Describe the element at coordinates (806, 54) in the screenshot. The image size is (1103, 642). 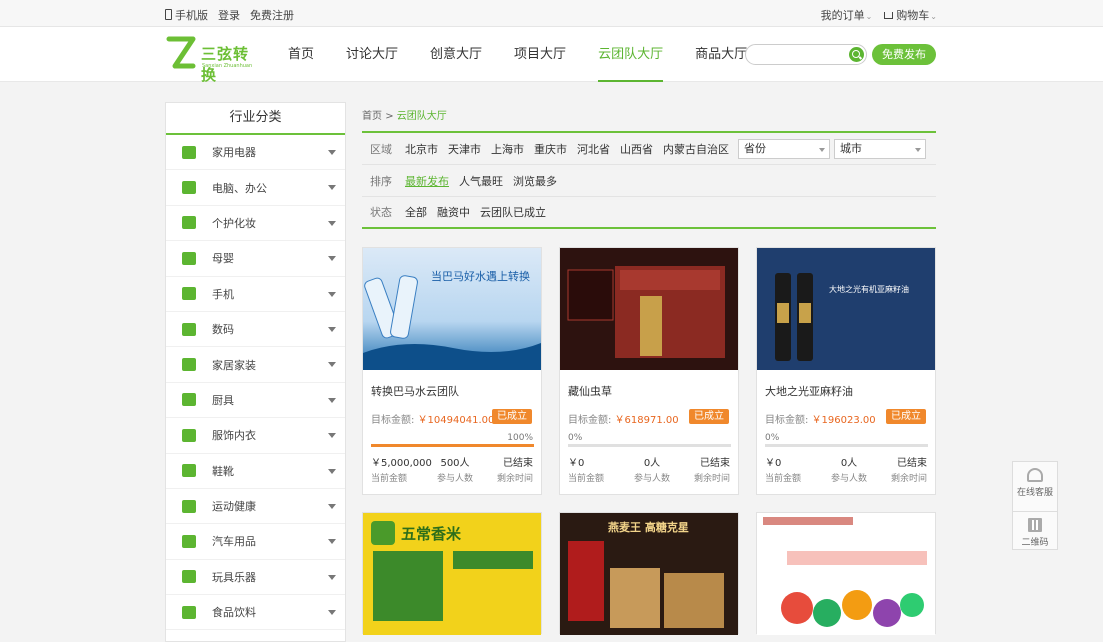
I see `search-input` at that location.